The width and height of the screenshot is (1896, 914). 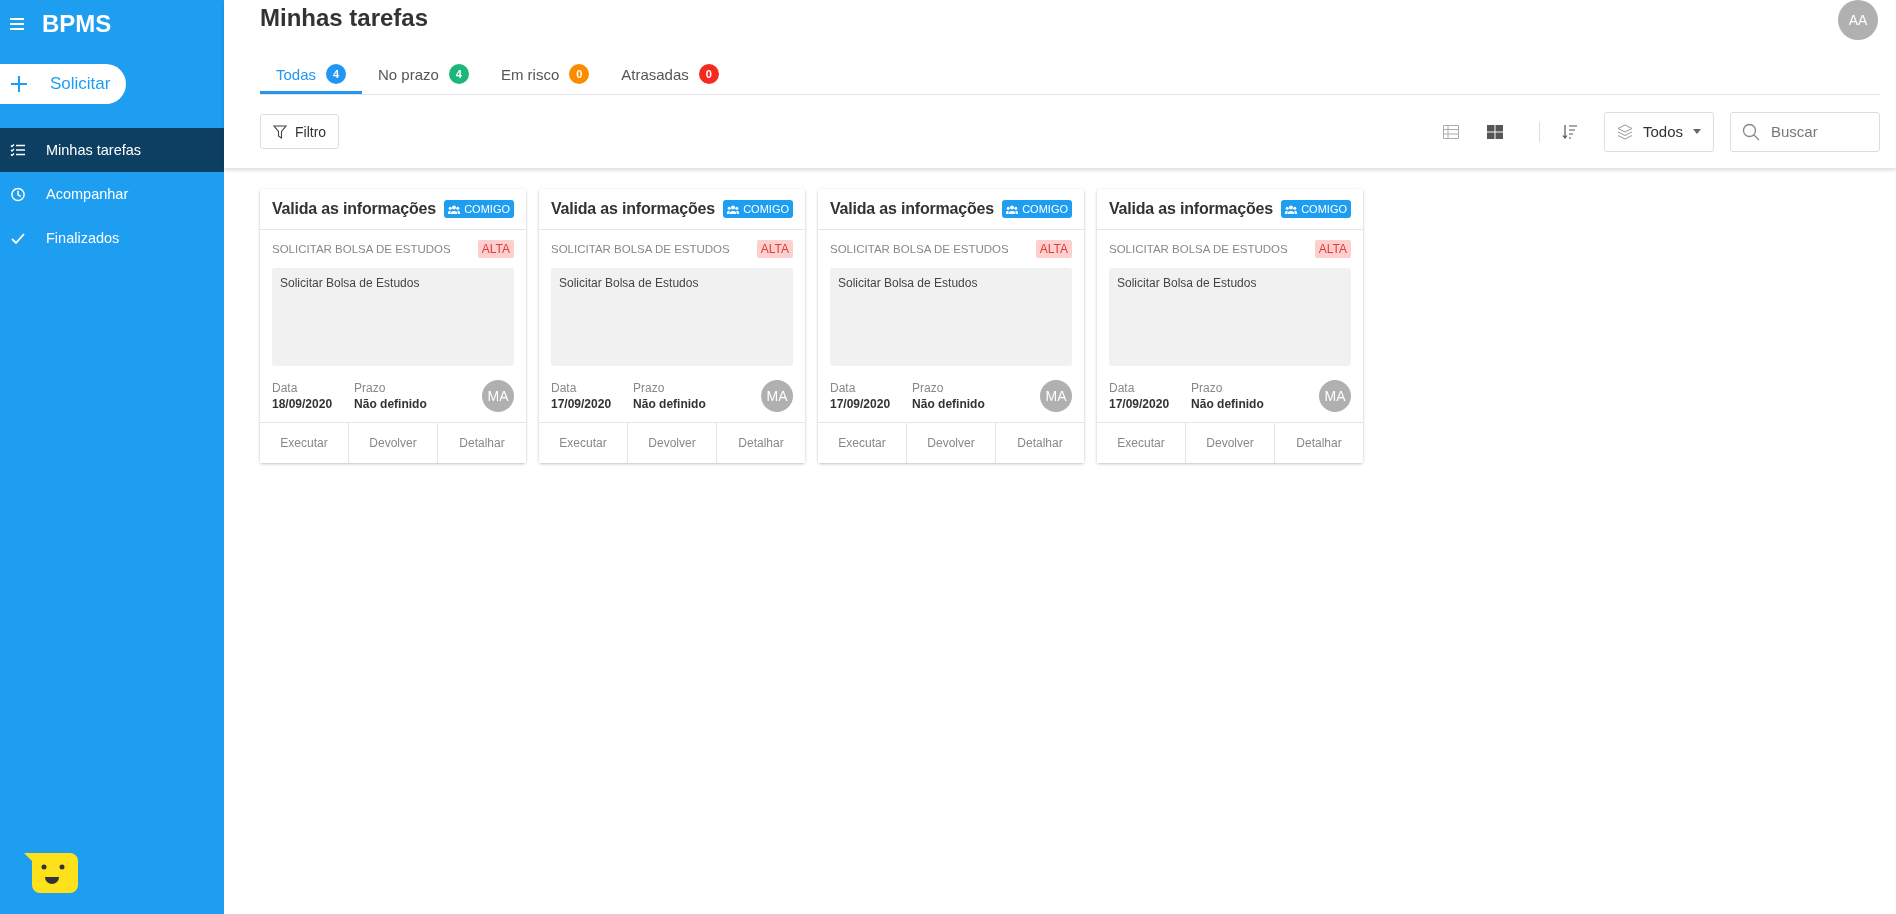 What do you see at coordinates (280, 131) in the screenshot?
I see `filter-icon` at bounding box center [280, 131].